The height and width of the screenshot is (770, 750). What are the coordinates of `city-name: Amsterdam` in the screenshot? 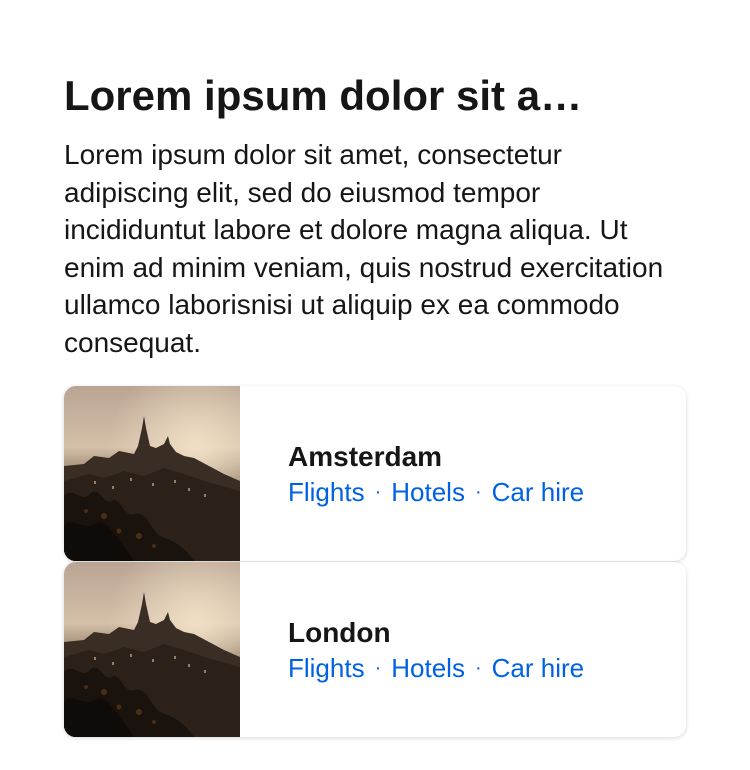 It's located at (365, 456).